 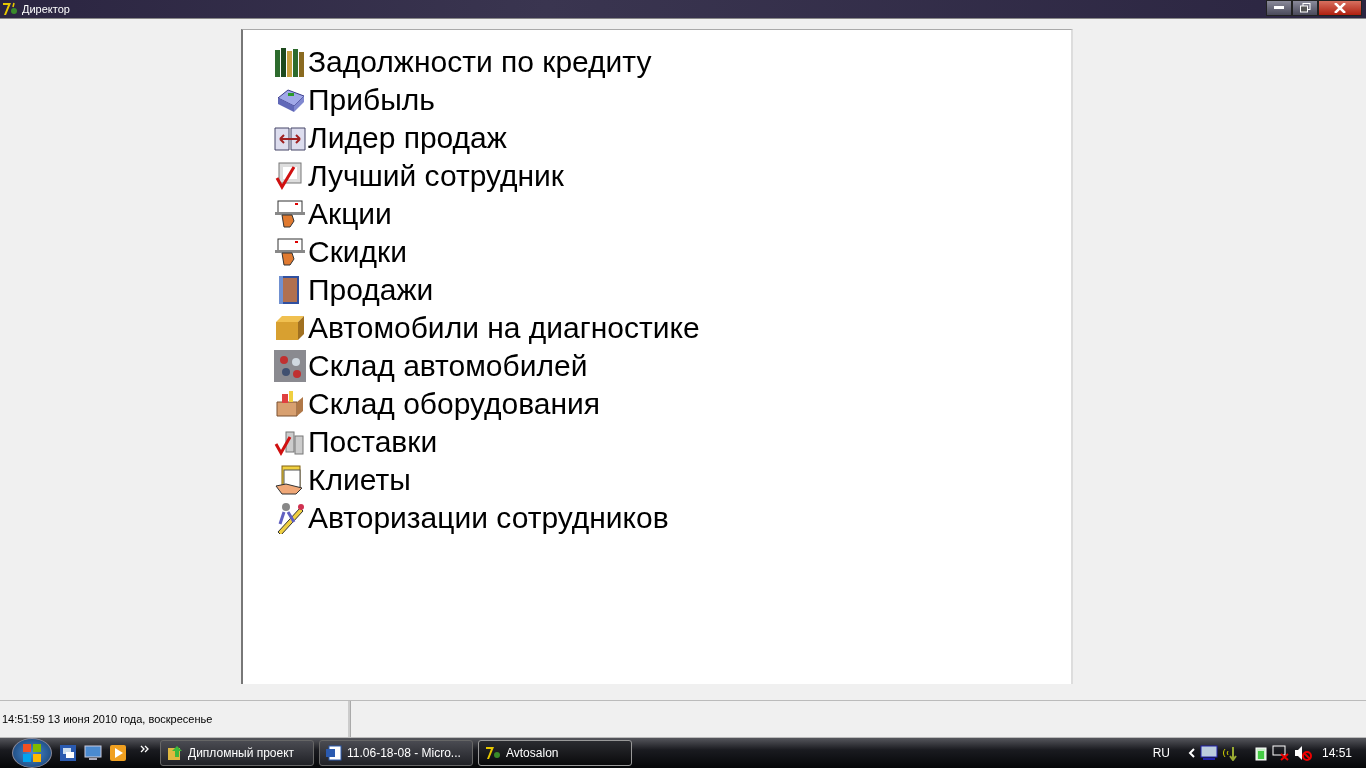 I want to click on close-icon, so click(x=1340, y=8).